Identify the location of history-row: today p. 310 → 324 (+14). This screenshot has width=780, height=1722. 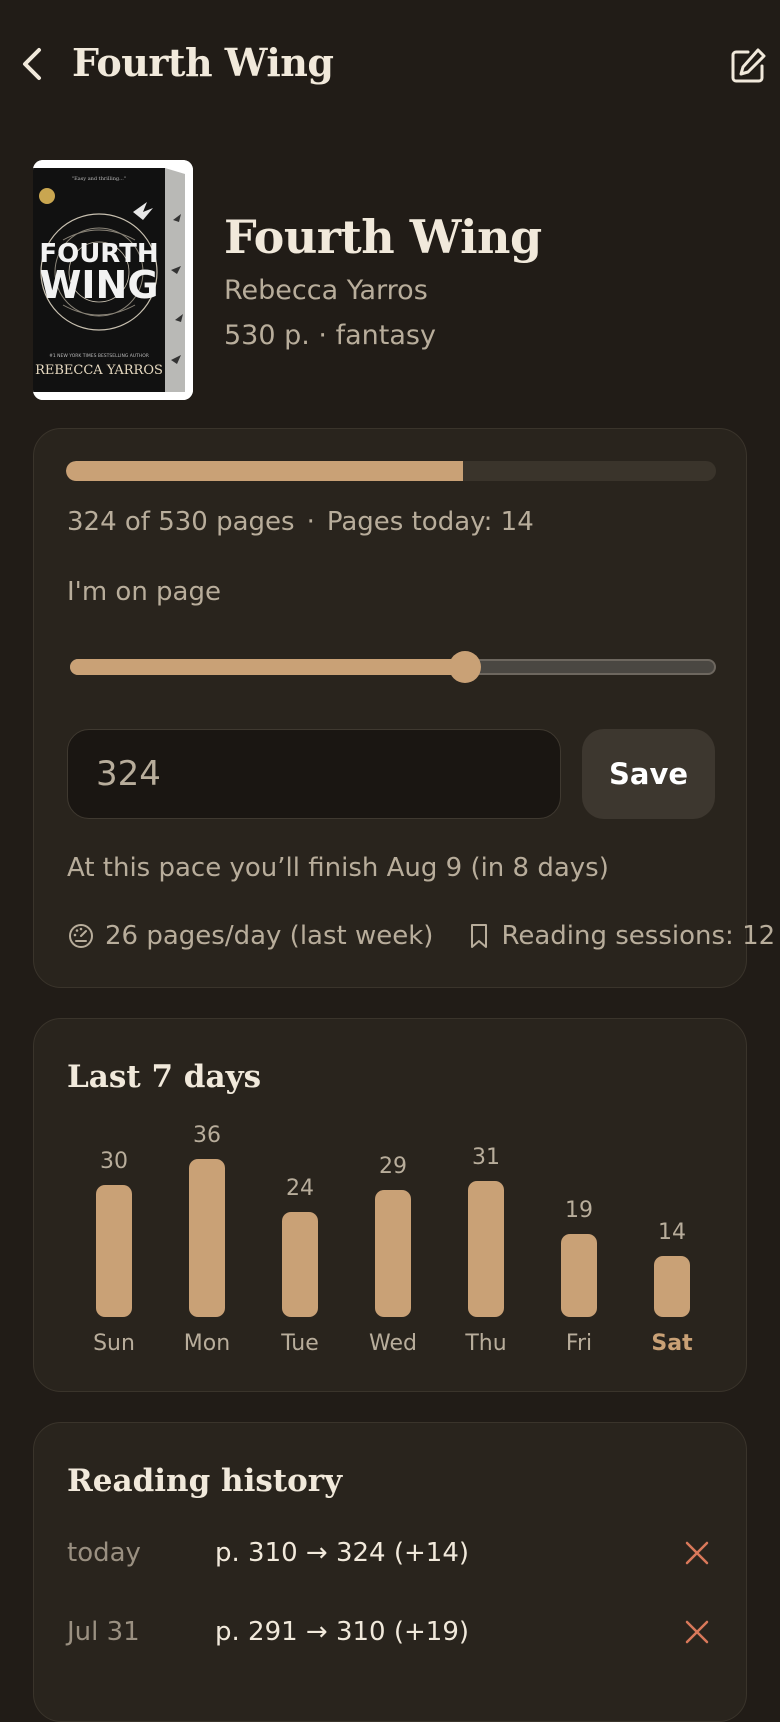
(392, 1553).